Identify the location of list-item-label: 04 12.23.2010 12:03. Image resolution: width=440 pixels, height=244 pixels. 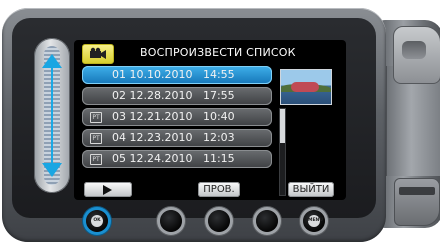
(173, 137).